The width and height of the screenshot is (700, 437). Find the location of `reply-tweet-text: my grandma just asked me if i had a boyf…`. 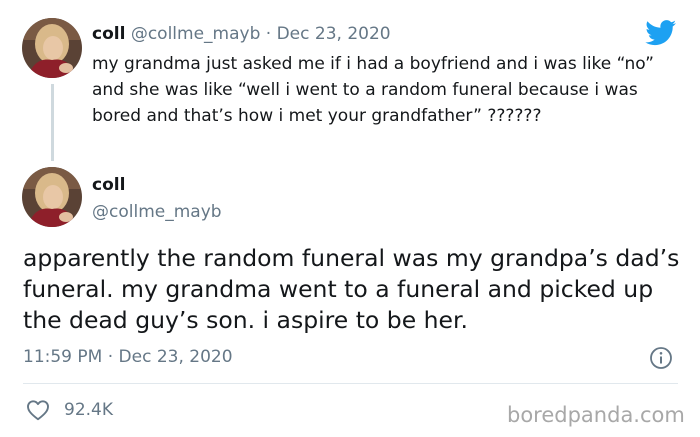

reply-tweet-text: my grandma just asked me if i had a boyf… is located at coordinates (373, 90).